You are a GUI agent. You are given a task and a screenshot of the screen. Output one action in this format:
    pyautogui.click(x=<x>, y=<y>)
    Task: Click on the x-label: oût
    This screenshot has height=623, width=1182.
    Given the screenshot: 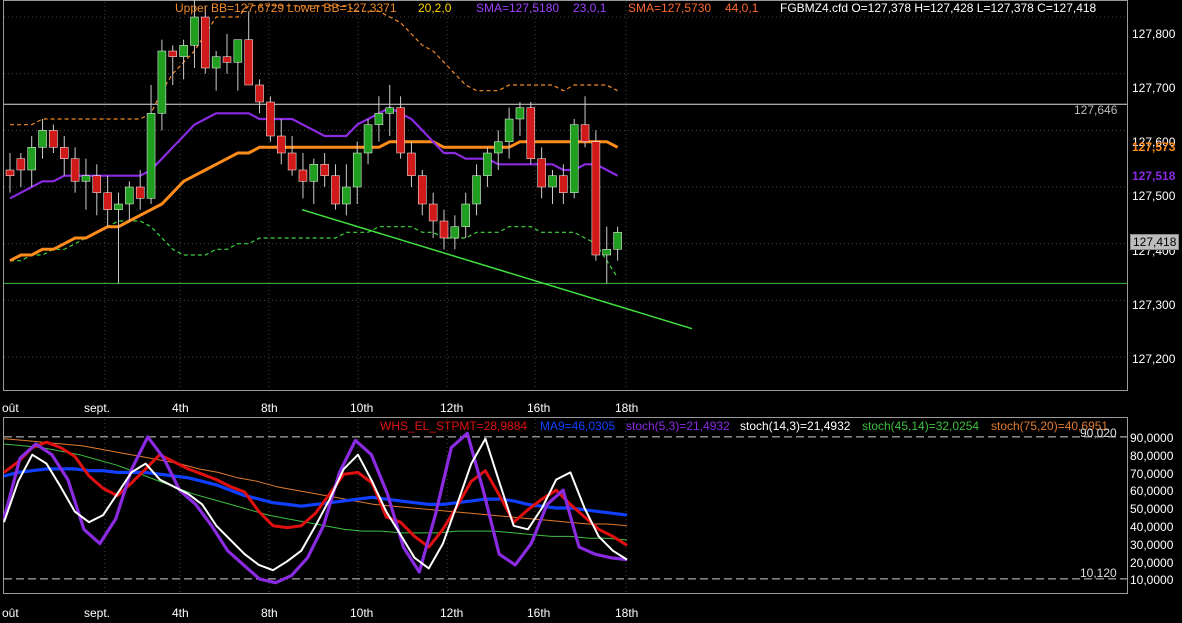 What is the action you would take?
    pyautogui.click(x=10, y=613)
    